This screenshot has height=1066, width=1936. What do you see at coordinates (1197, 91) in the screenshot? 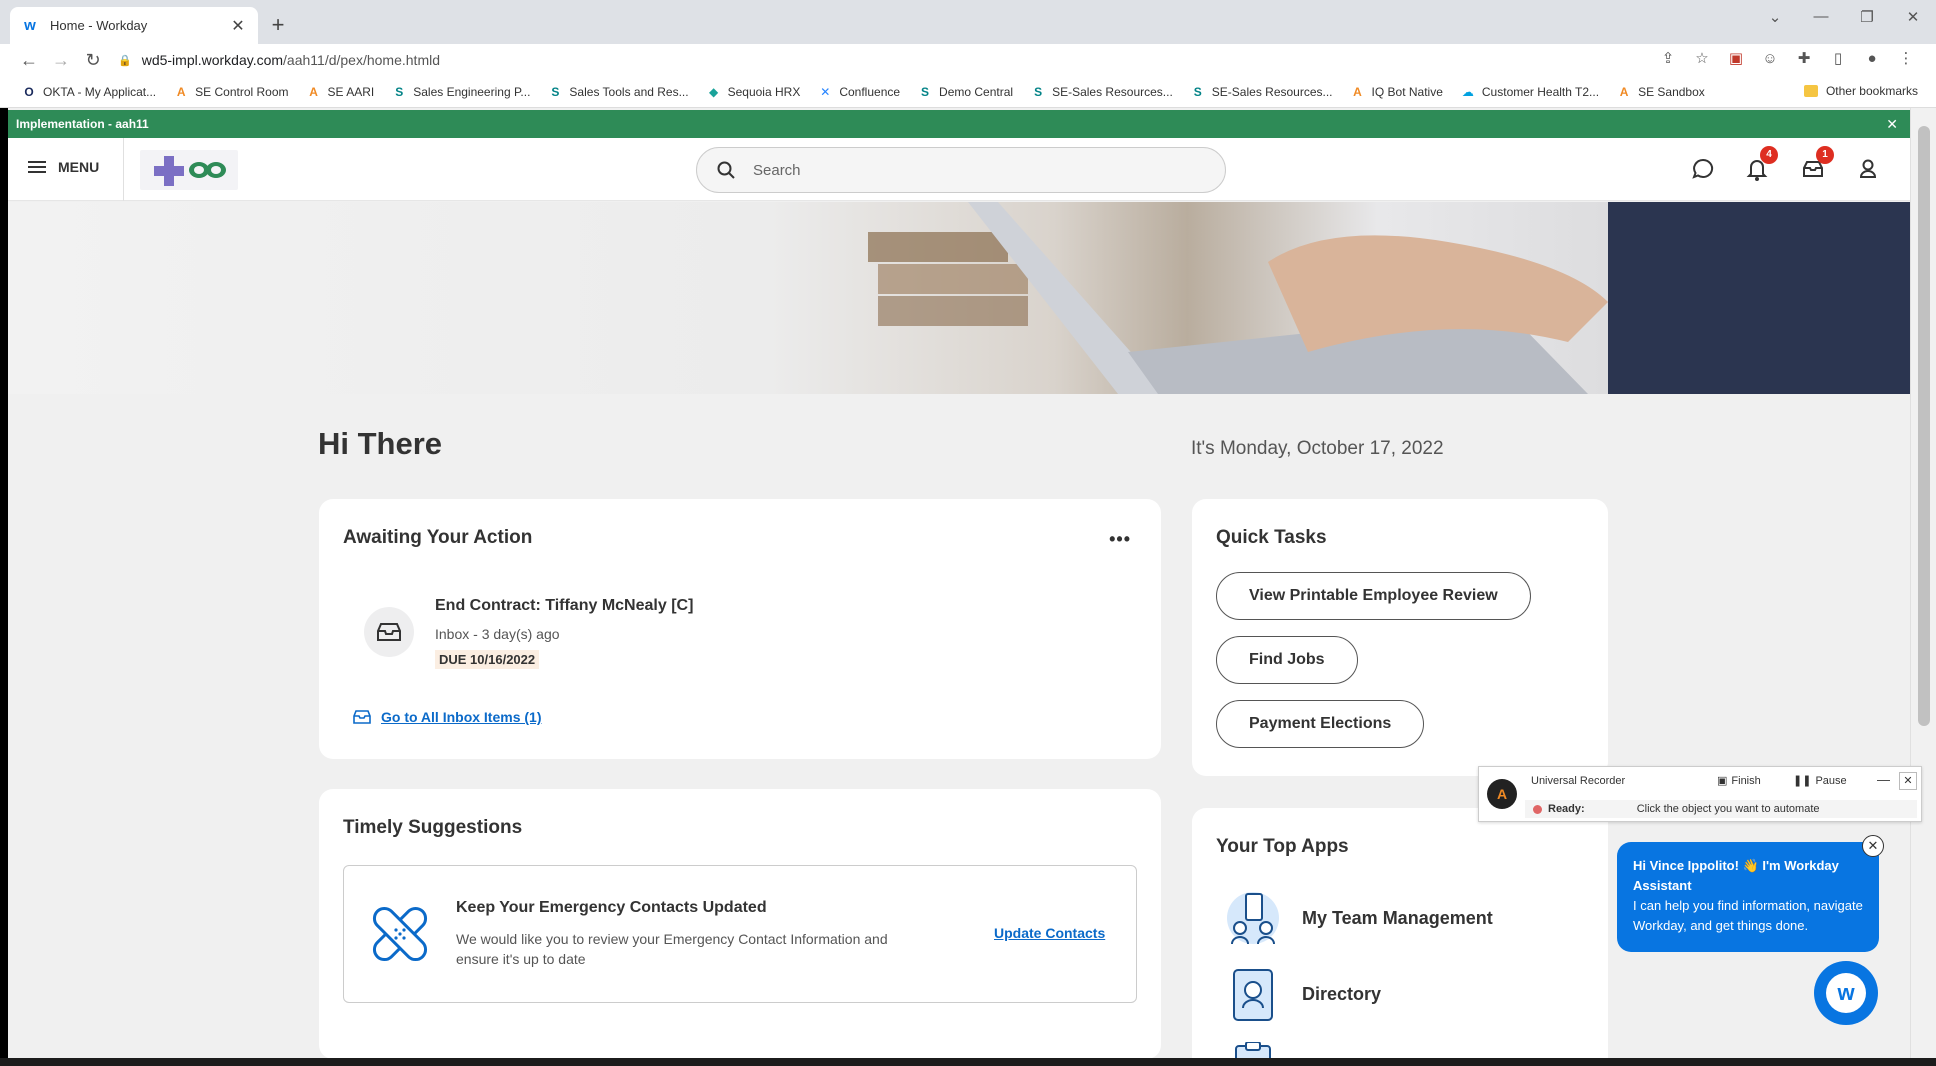
I see `sharepoint-icon: S` at bounding box center [1197, 91].